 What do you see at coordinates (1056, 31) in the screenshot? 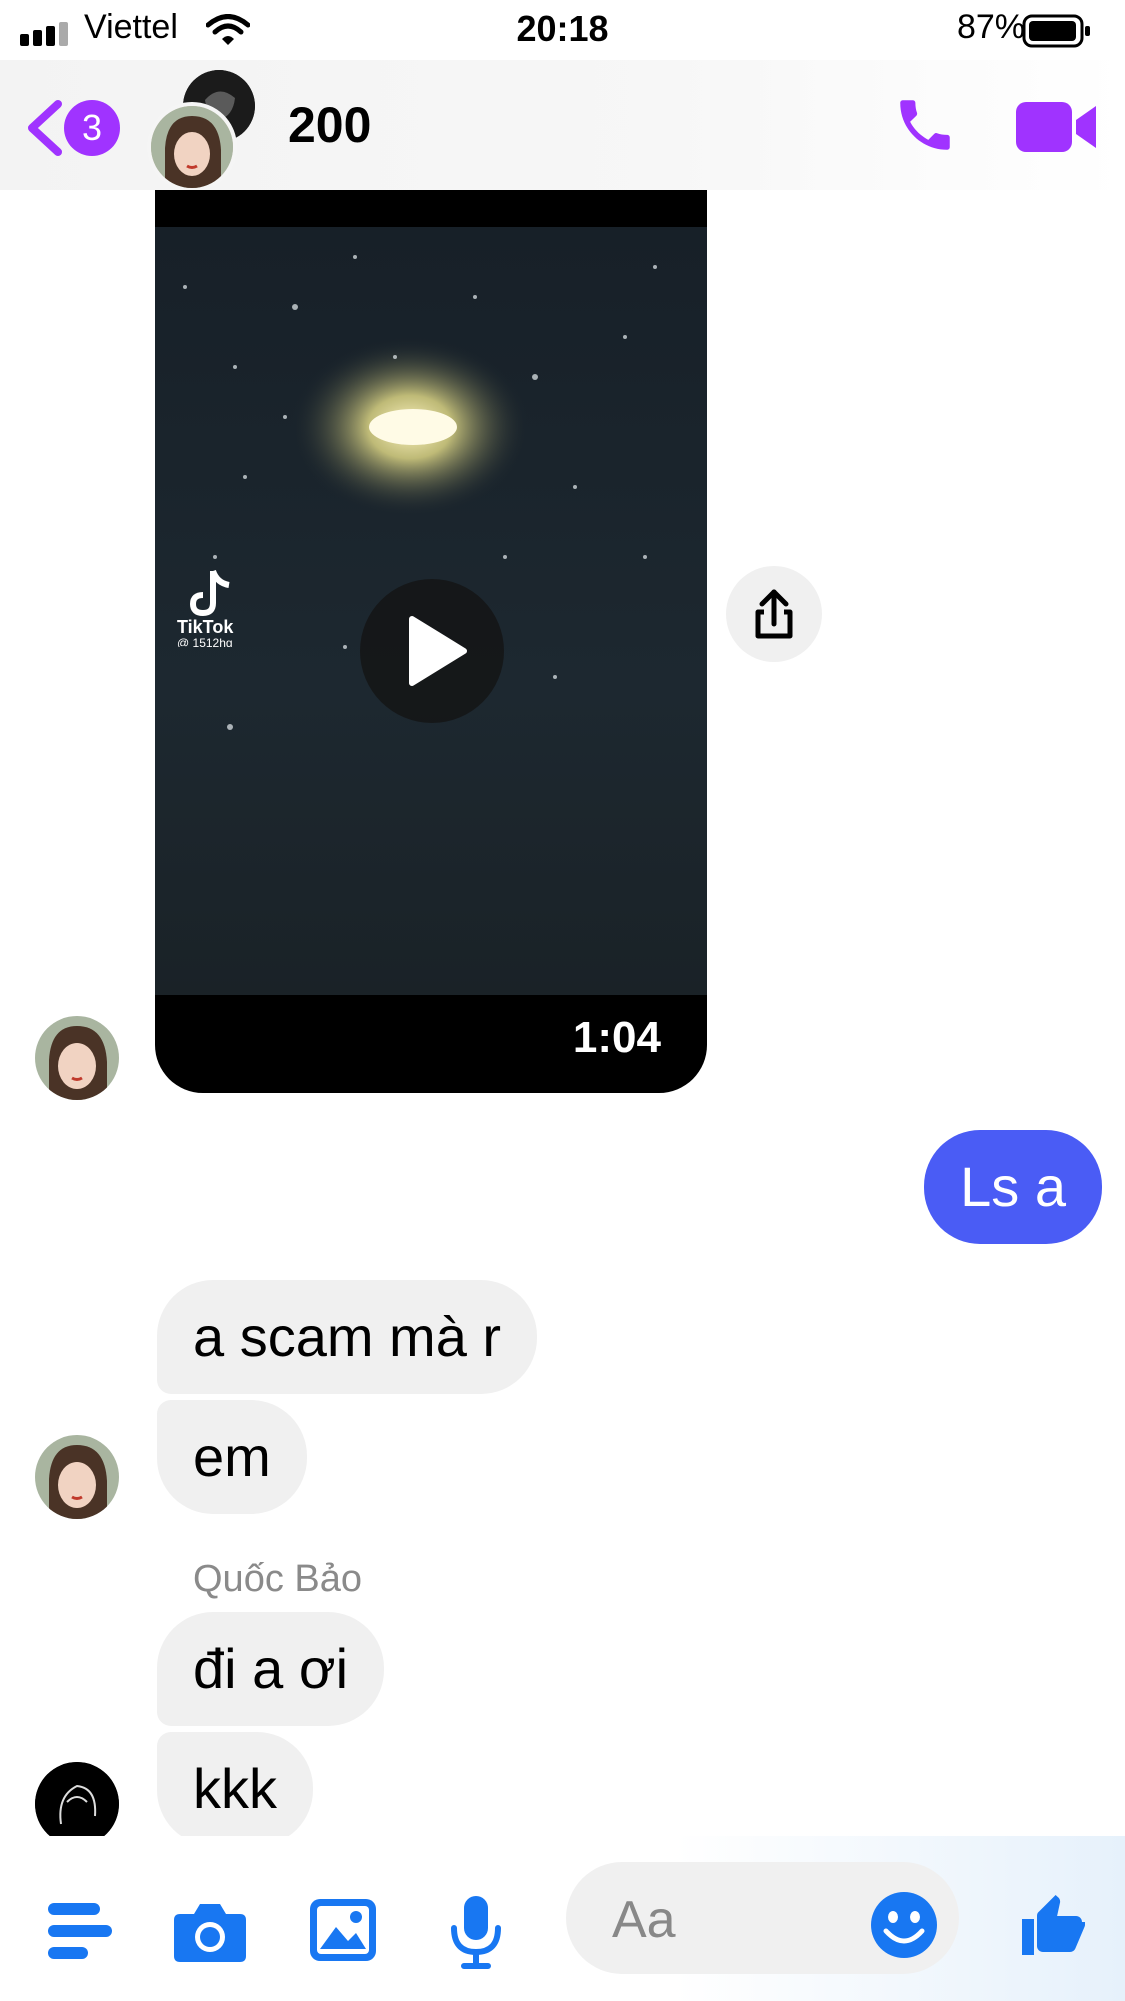
I see `battery-icon` at bounding box center [1056, 31].